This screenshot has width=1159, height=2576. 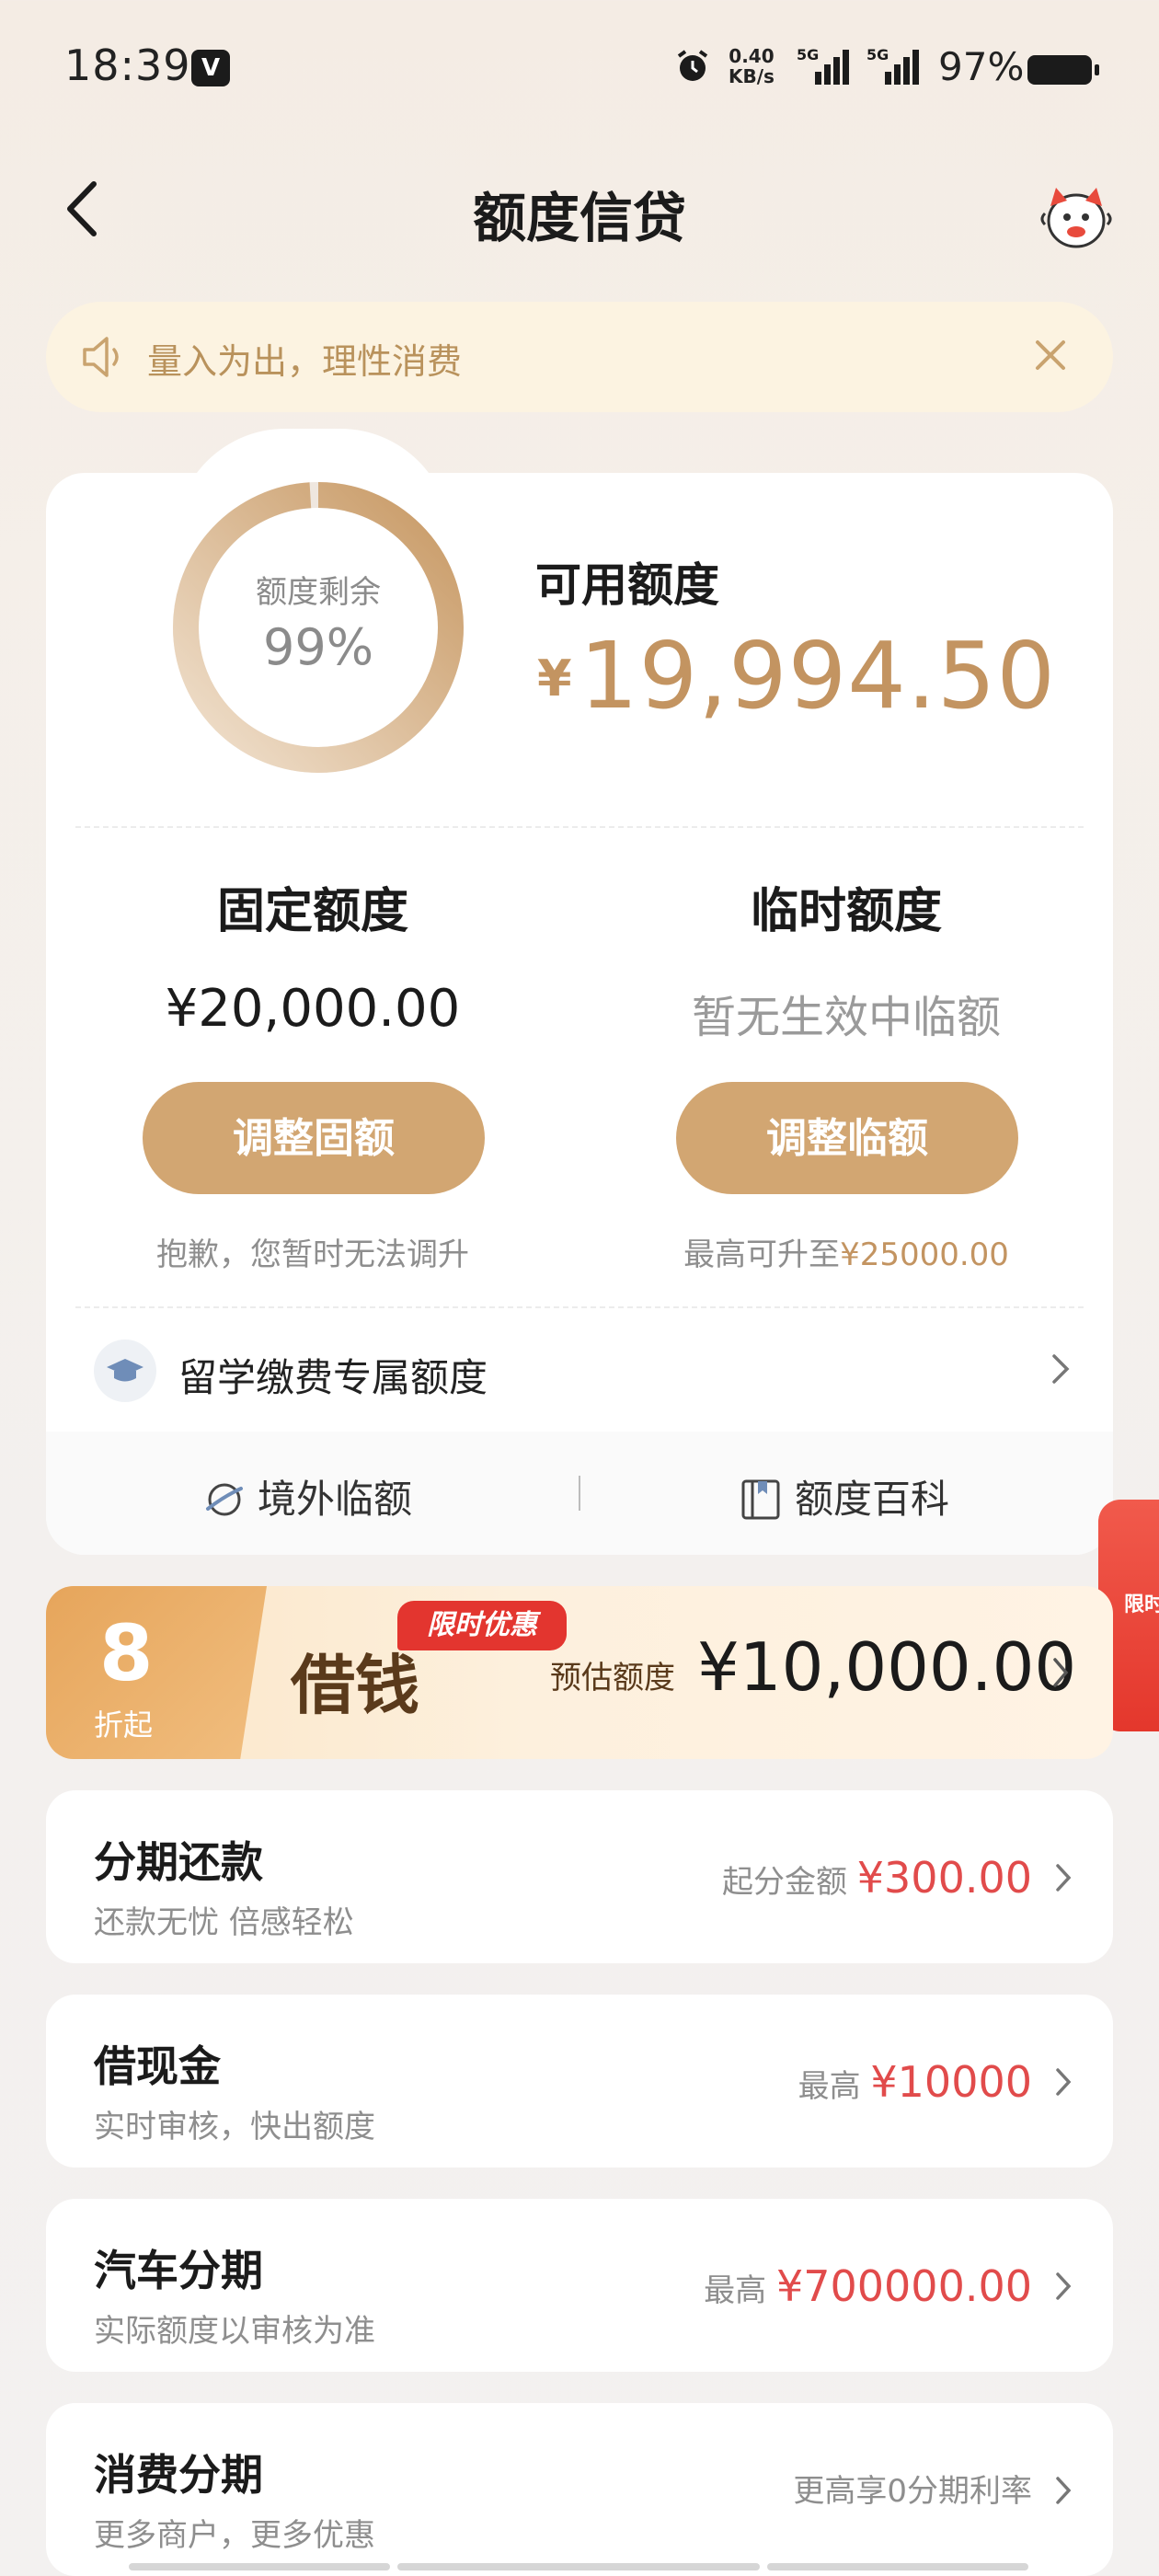 I want to click on app-badge-icon: V, so click(x=210, y=68).